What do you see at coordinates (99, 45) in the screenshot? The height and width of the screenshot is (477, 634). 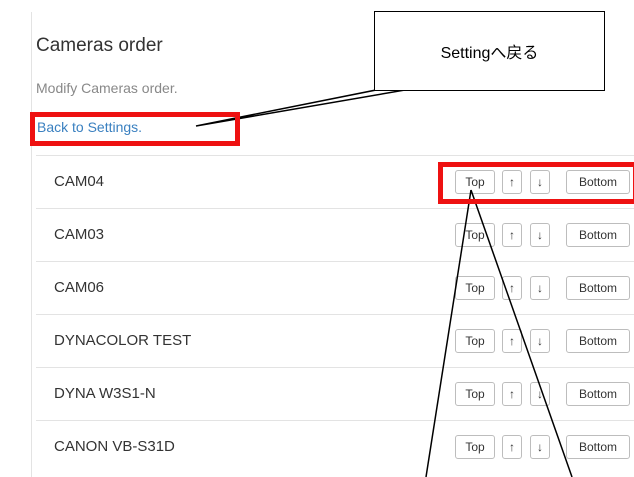 I see `page-title: Cameras order` at bounding box center [99, 45].